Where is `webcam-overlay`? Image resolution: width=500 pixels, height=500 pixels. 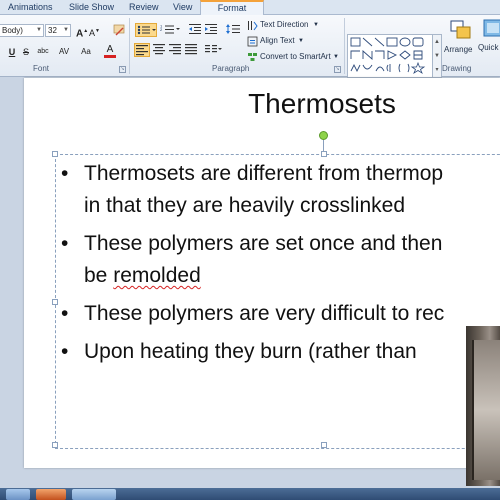 webcam-overlay is located at coordinates (483, 406).